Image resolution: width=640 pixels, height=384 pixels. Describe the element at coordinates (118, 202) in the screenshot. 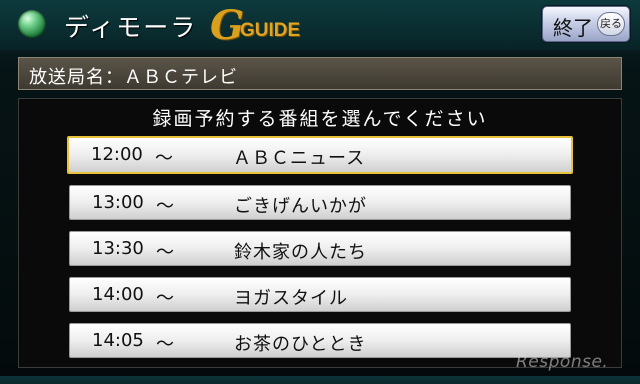

I see `program-time: 13:00` at that location.